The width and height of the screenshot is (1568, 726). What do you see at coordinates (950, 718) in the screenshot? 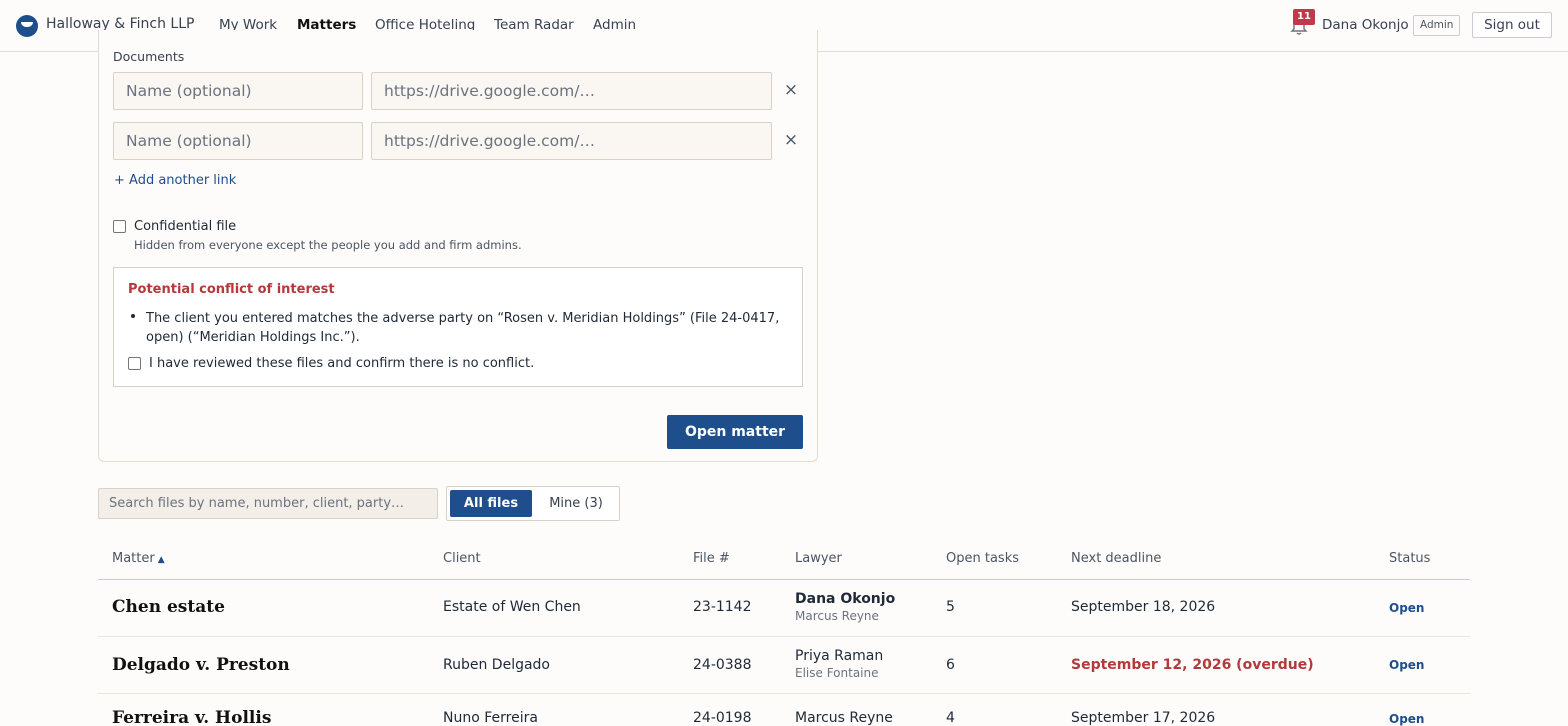
I see `open-tasks-count: 4` at bounding box center [950, 718].